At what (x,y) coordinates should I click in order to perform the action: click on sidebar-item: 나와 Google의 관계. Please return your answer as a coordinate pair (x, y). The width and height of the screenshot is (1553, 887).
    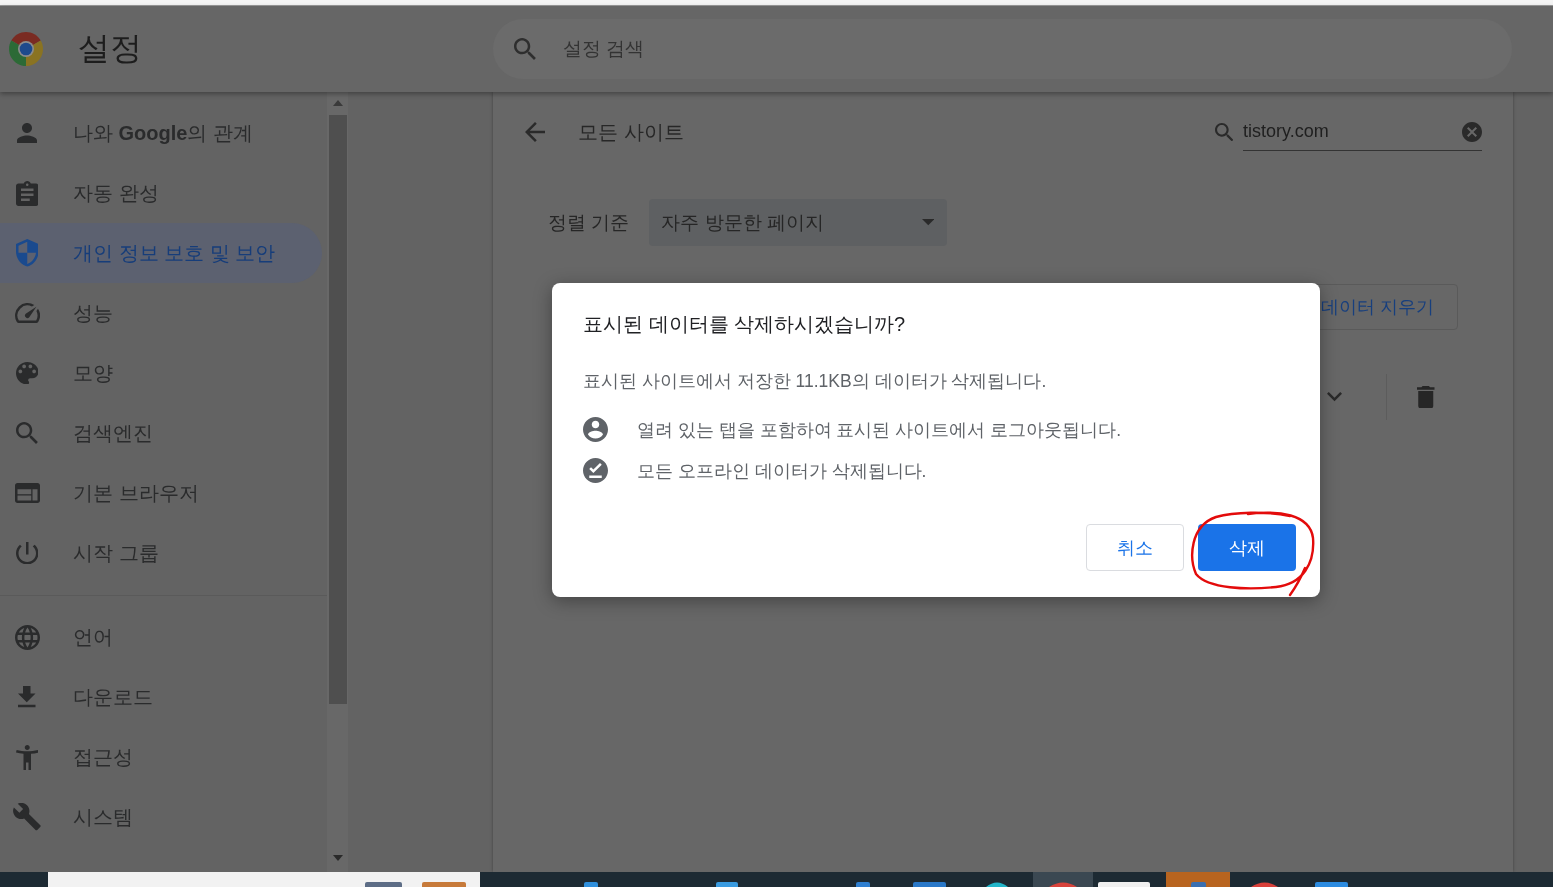
    Looking at the image, I should click on (161, 133).